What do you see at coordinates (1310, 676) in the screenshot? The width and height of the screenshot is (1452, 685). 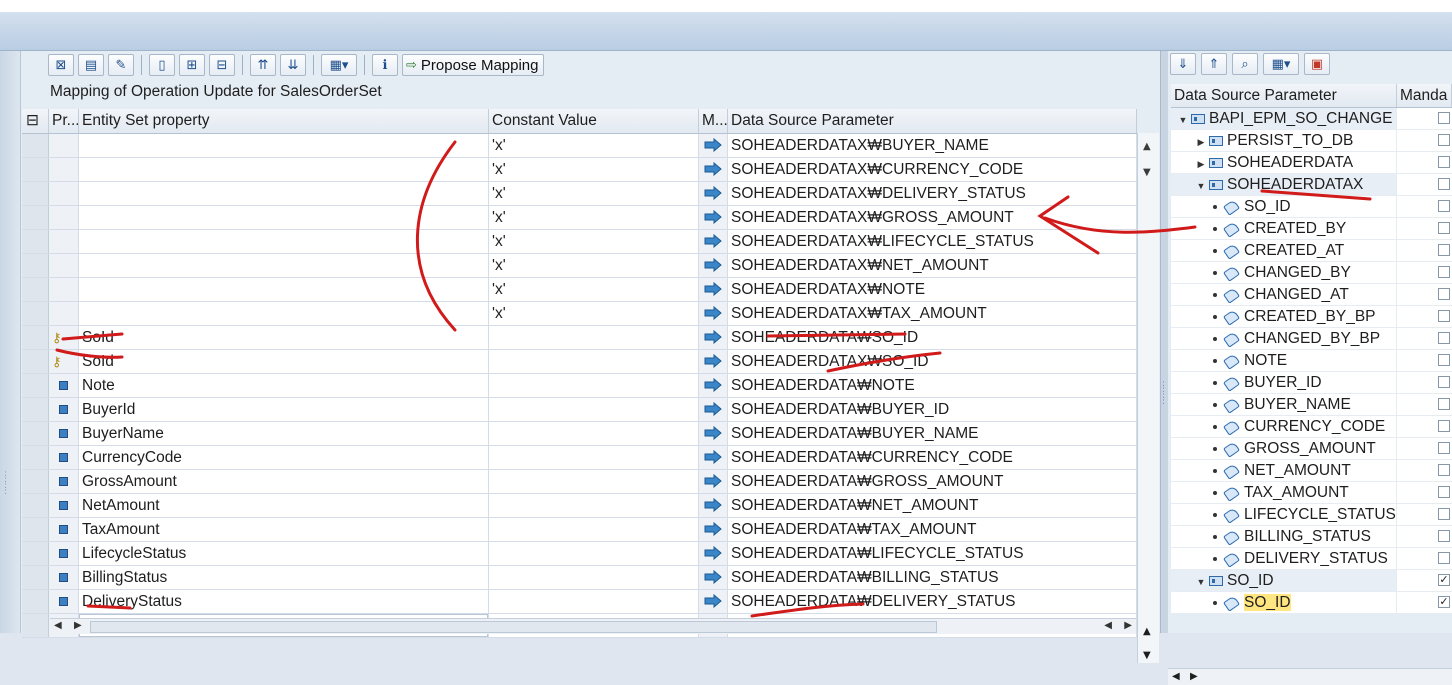 I see `tree-horizontal-scrollbar: ◀ ▶` at bounding box center [1310, 676].